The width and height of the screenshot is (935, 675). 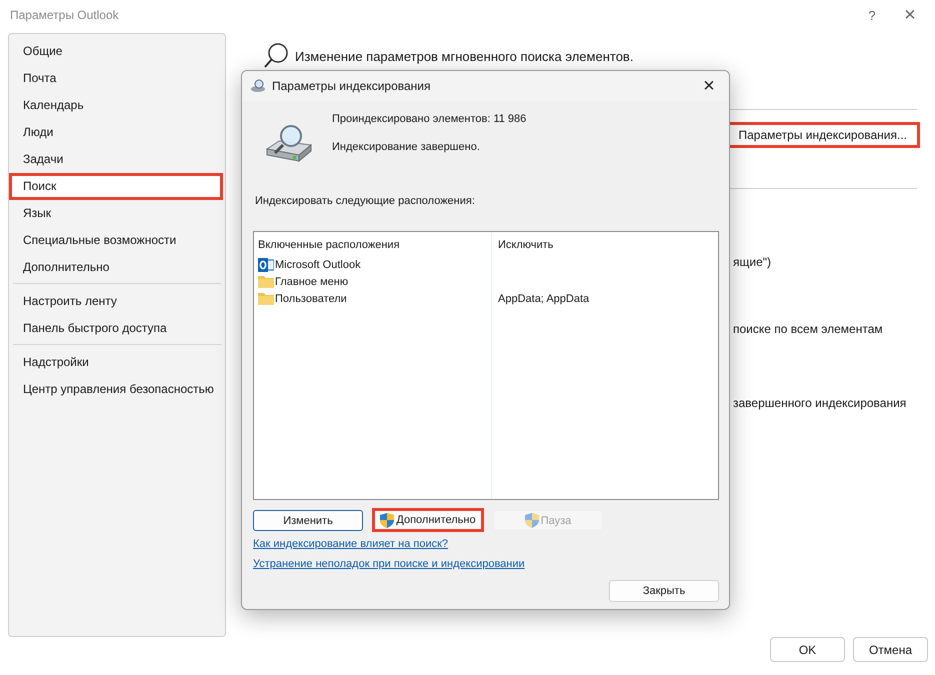 I want to click on close-dialog-button: Закрыть, so click(x=664, y=591).